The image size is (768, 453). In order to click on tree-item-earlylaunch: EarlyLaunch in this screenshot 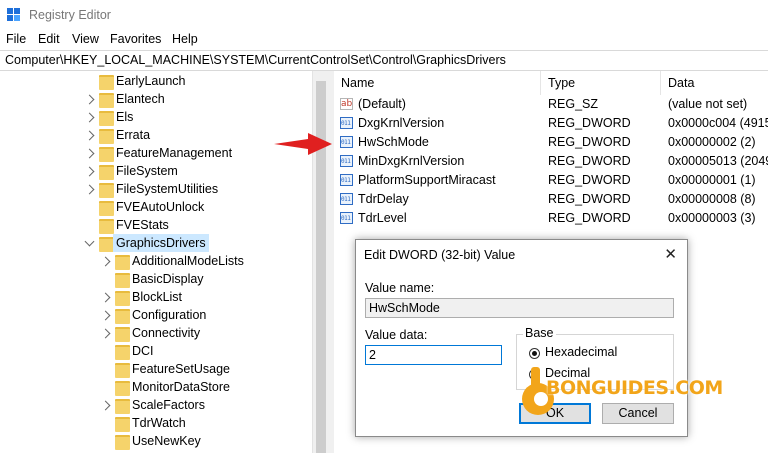, I will do `click(156, 81)`.